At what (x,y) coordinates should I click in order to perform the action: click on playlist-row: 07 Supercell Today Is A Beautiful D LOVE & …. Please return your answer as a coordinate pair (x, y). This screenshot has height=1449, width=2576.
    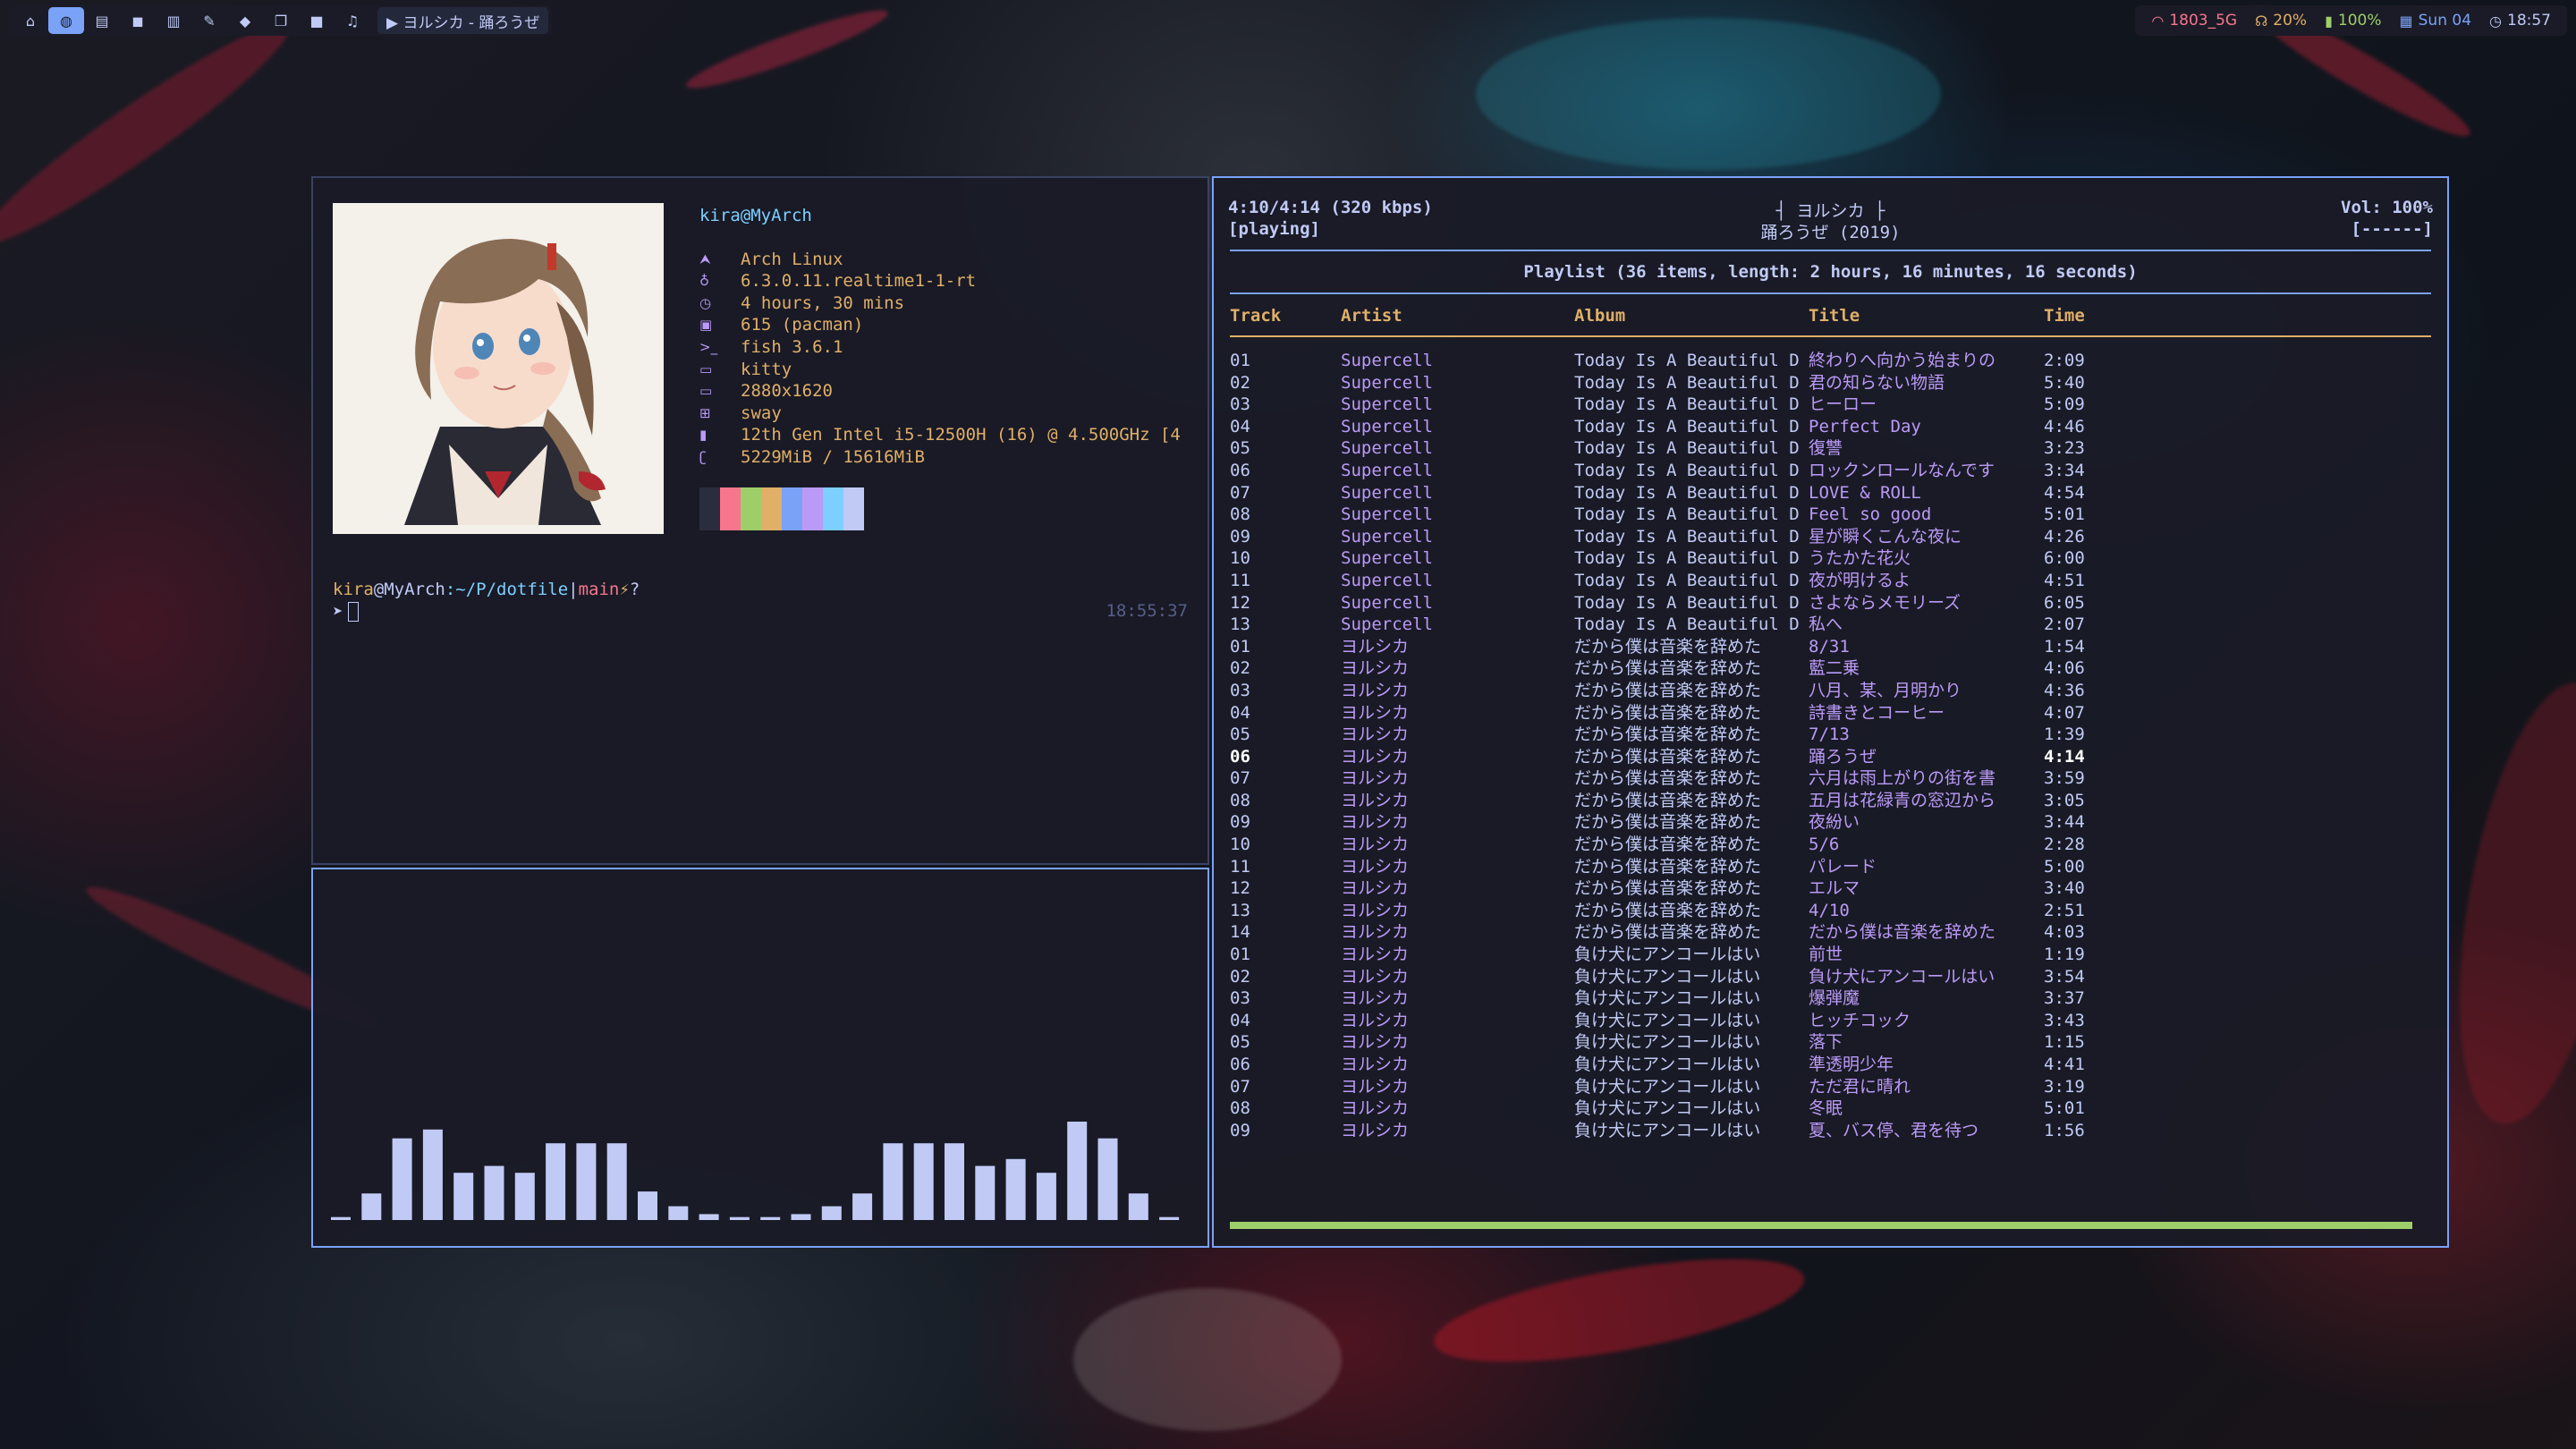
    Looking at the image, I should click on (1831, 493).